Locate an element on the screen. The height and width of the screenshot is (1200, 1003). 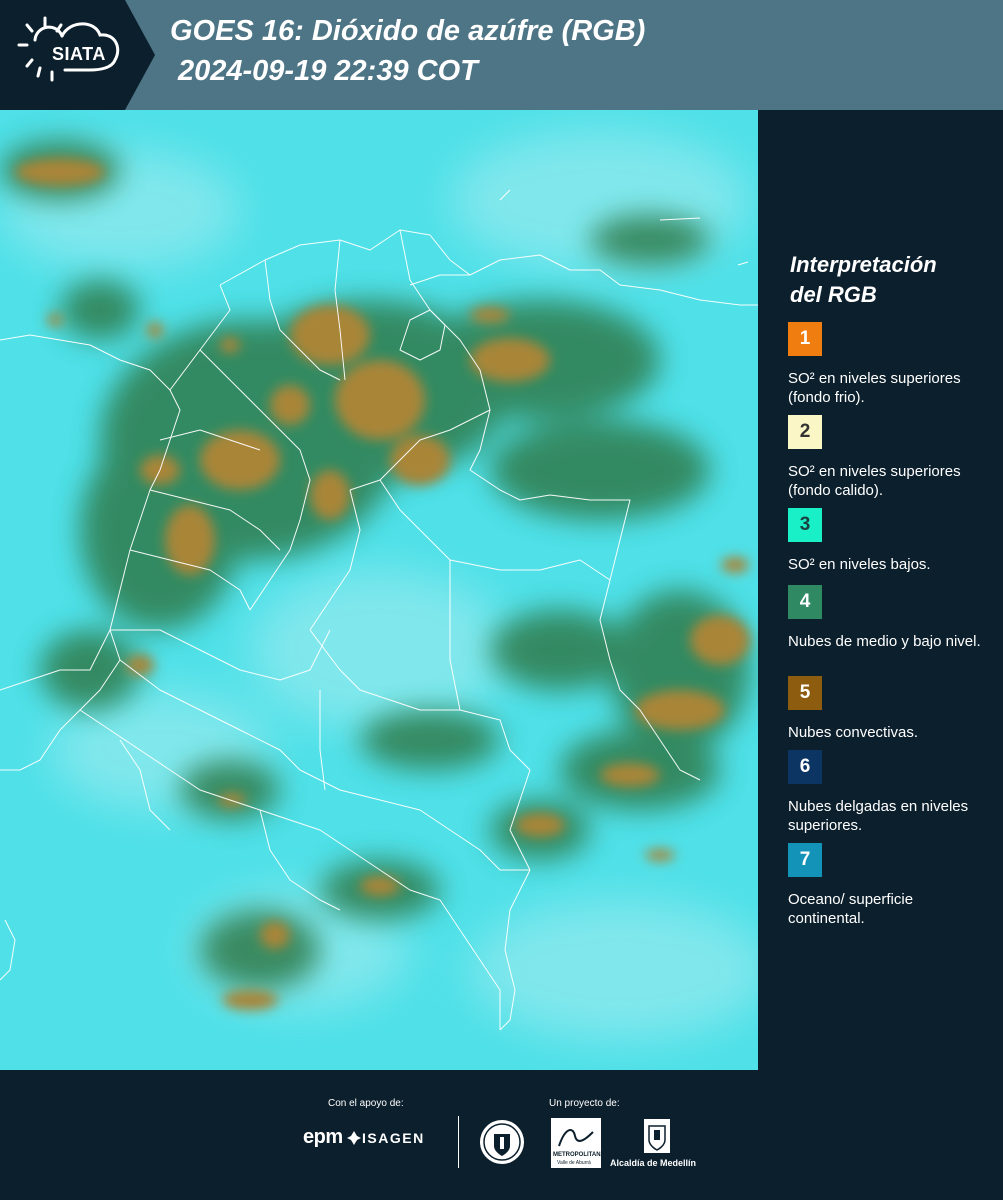
legend-swatch: 3 is located at coordinates (805, 525).